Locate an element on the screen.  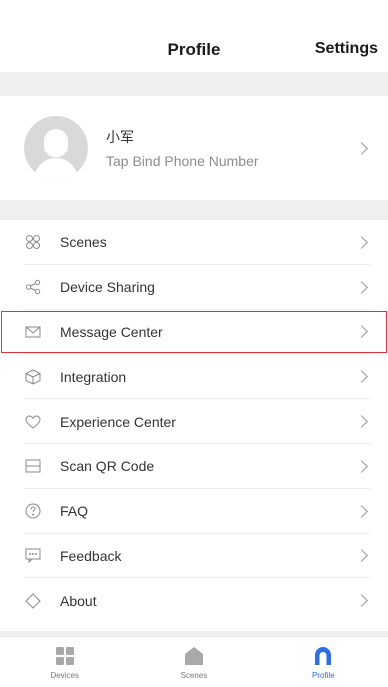
tab-scenes: Scenes is located at coordinates (193, 662).